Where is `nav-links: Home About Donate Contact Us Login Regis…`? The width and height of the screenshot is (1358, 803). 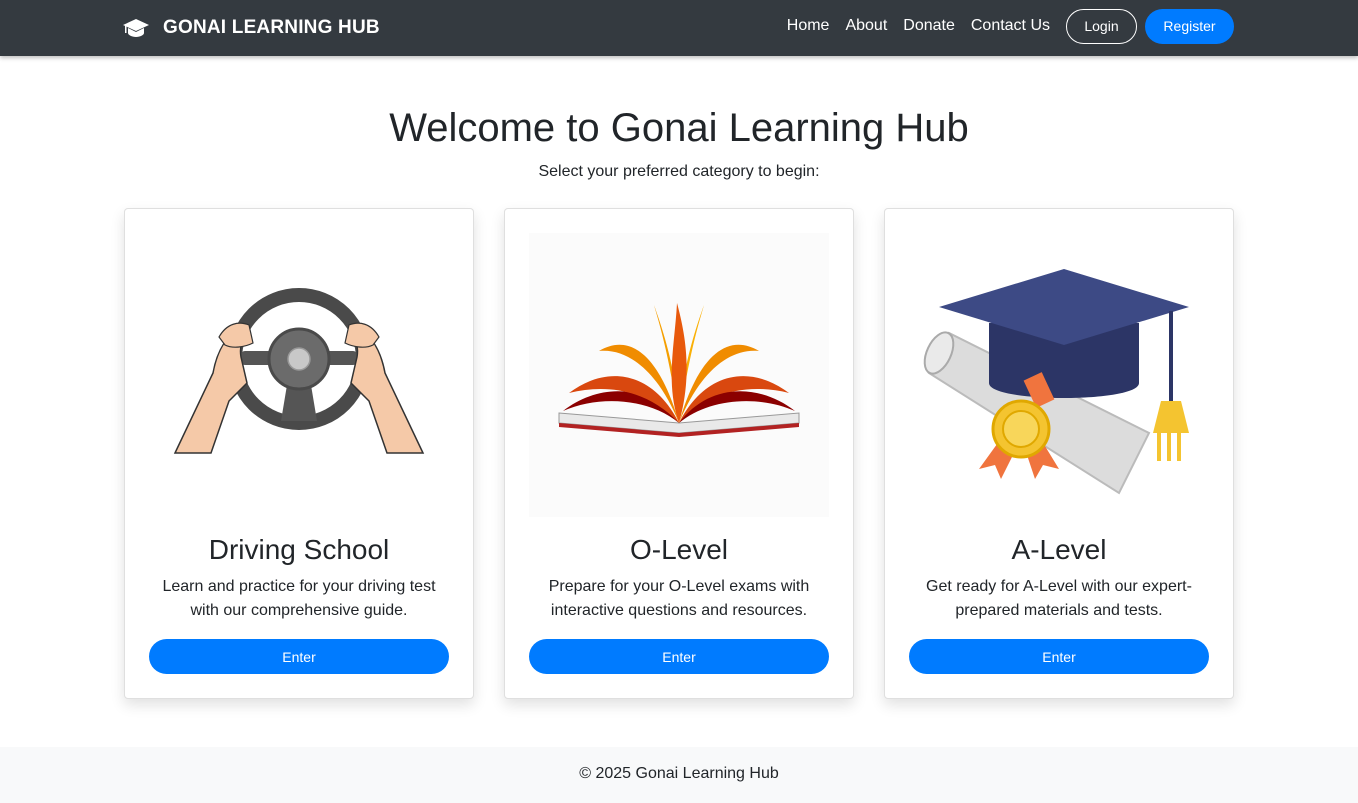 nav-links: Home About Donate Contact Us Login Regis… is located at coordinates (1010, 26).